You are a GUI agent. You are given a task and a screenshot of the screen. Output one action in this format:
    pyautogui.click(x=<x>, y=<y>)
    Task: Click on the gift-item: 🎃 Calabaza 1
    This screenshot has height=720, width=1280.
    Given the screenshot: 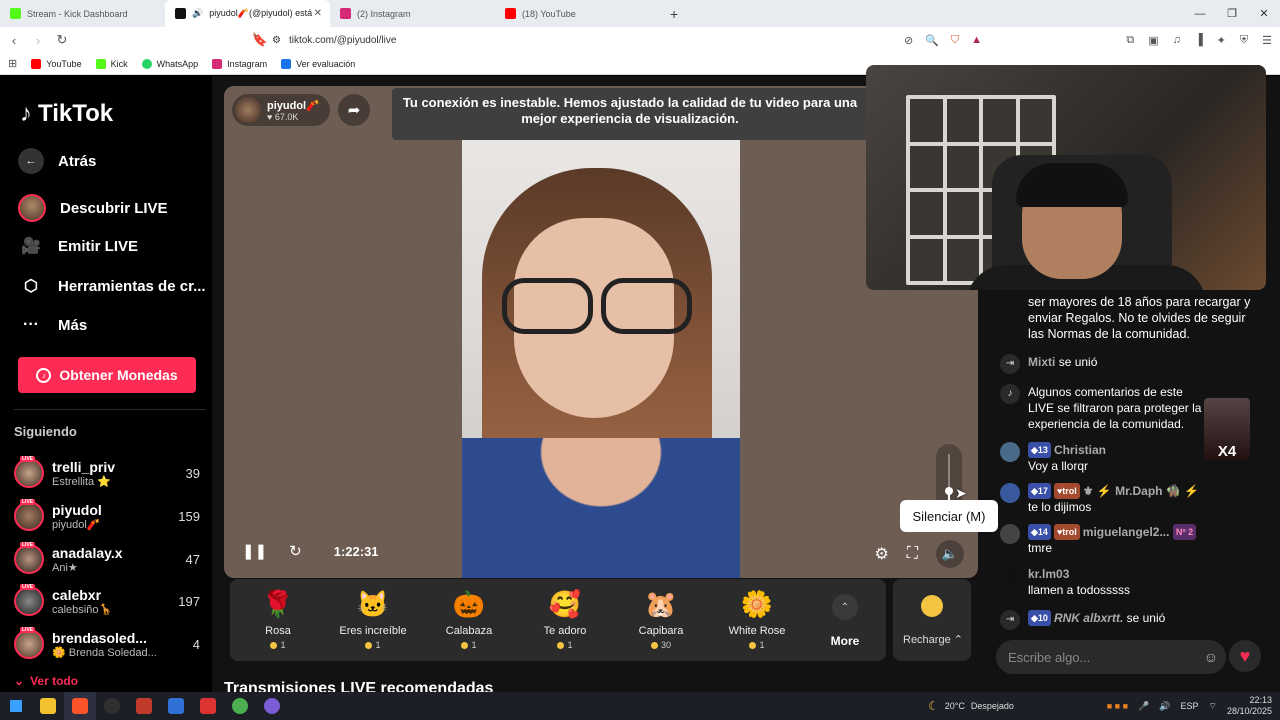 What is the action you would take?
    pyautogui.click(x=469, y=618)
    